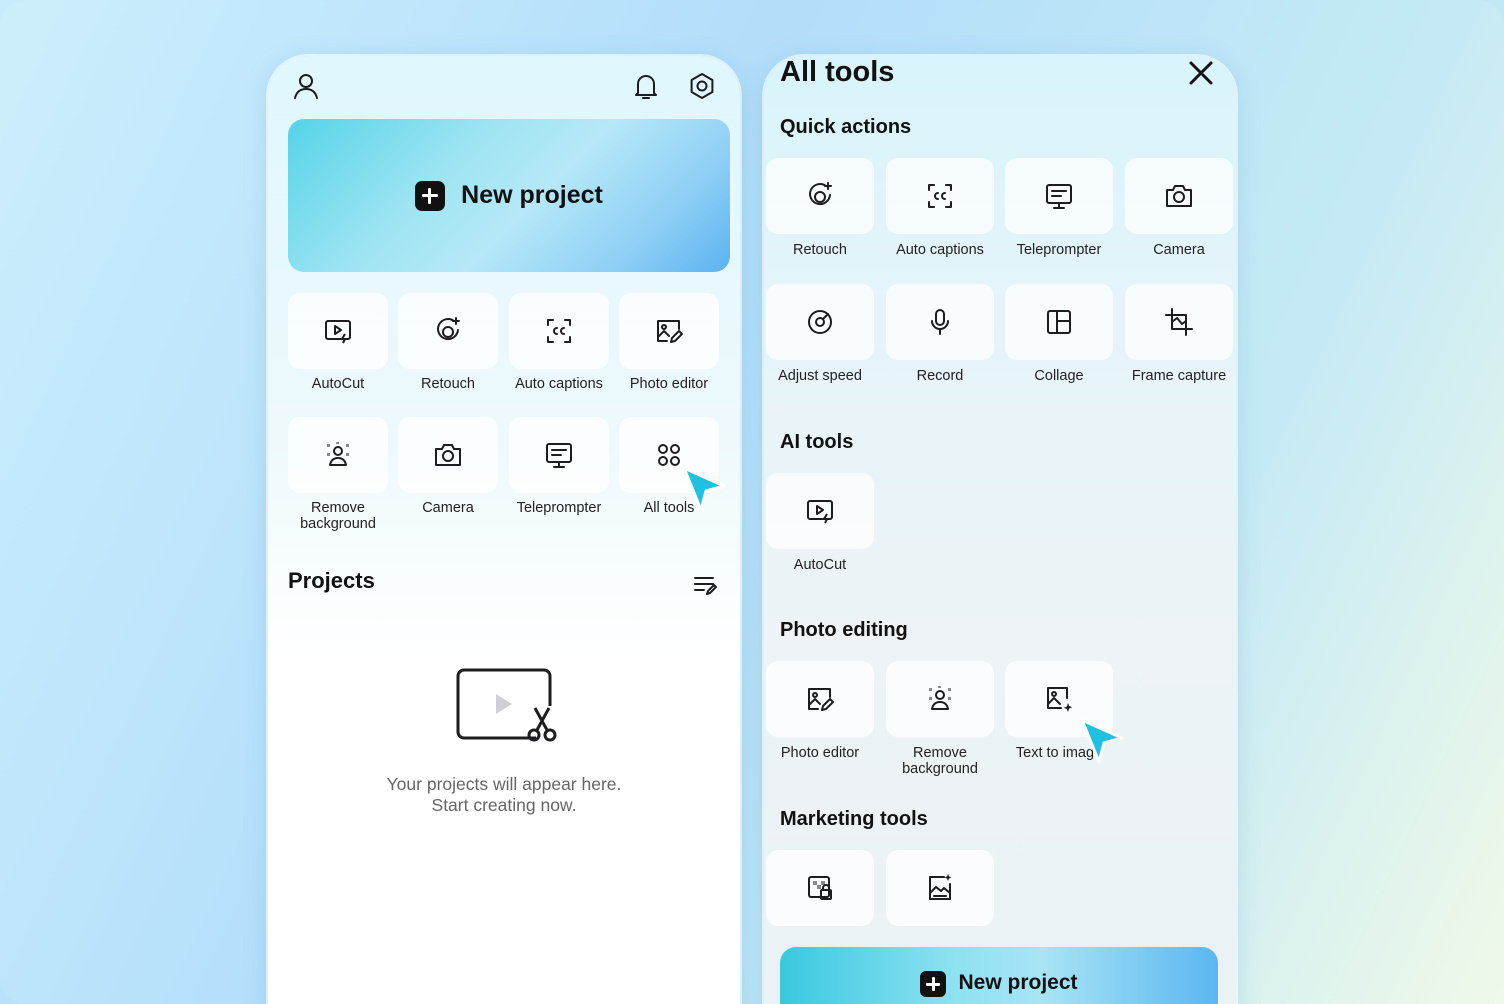  I want to click on speed-icon, so click(820, 322).